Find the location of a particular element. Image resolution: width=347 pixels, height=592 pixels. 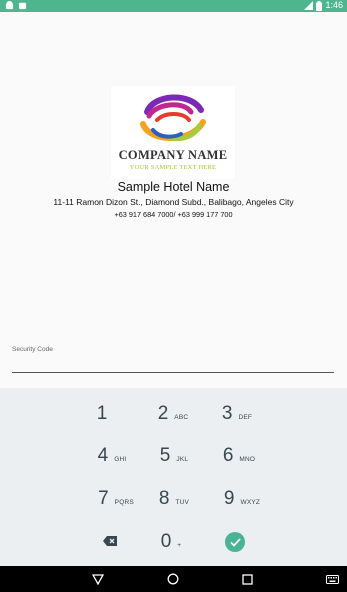

key-digit: 3 is located at coordinates (227, 413).